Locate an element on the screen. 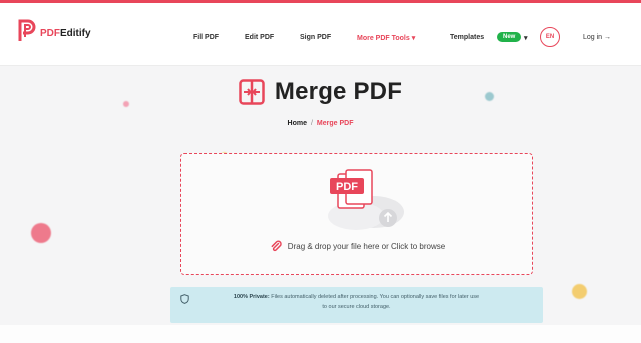 Image resolution: width=641 pixels, height=343 pixels. logo: PDFEditify is located at coordinates (53, 30).